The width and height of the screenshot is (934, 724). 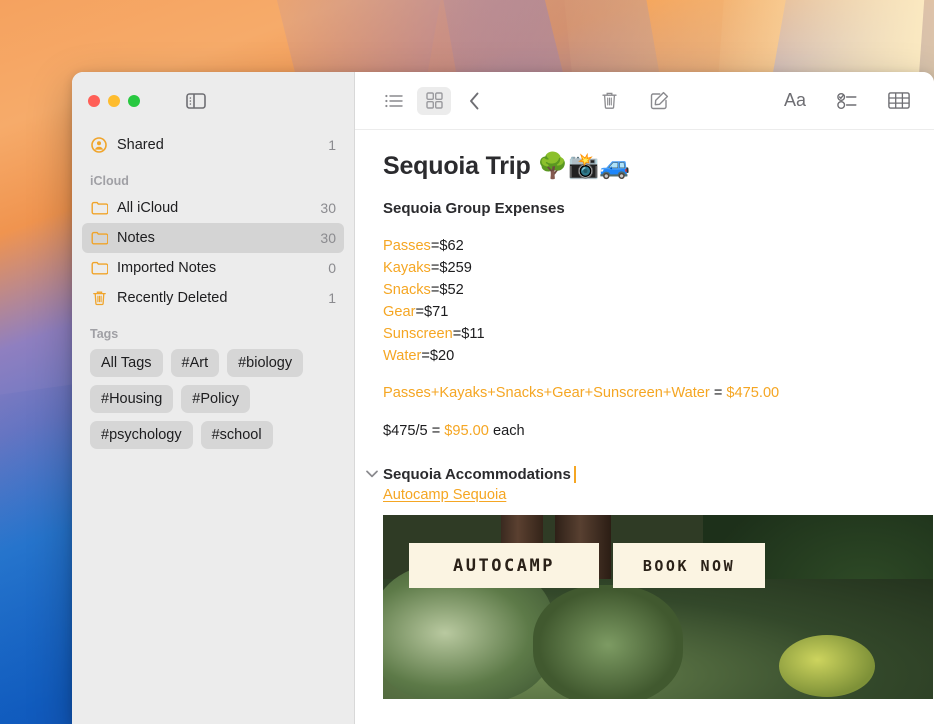 What do you see at coordinates (440, 312) in the screenshot?
I see `expense-value: 71` at bounding box center [440, 312].